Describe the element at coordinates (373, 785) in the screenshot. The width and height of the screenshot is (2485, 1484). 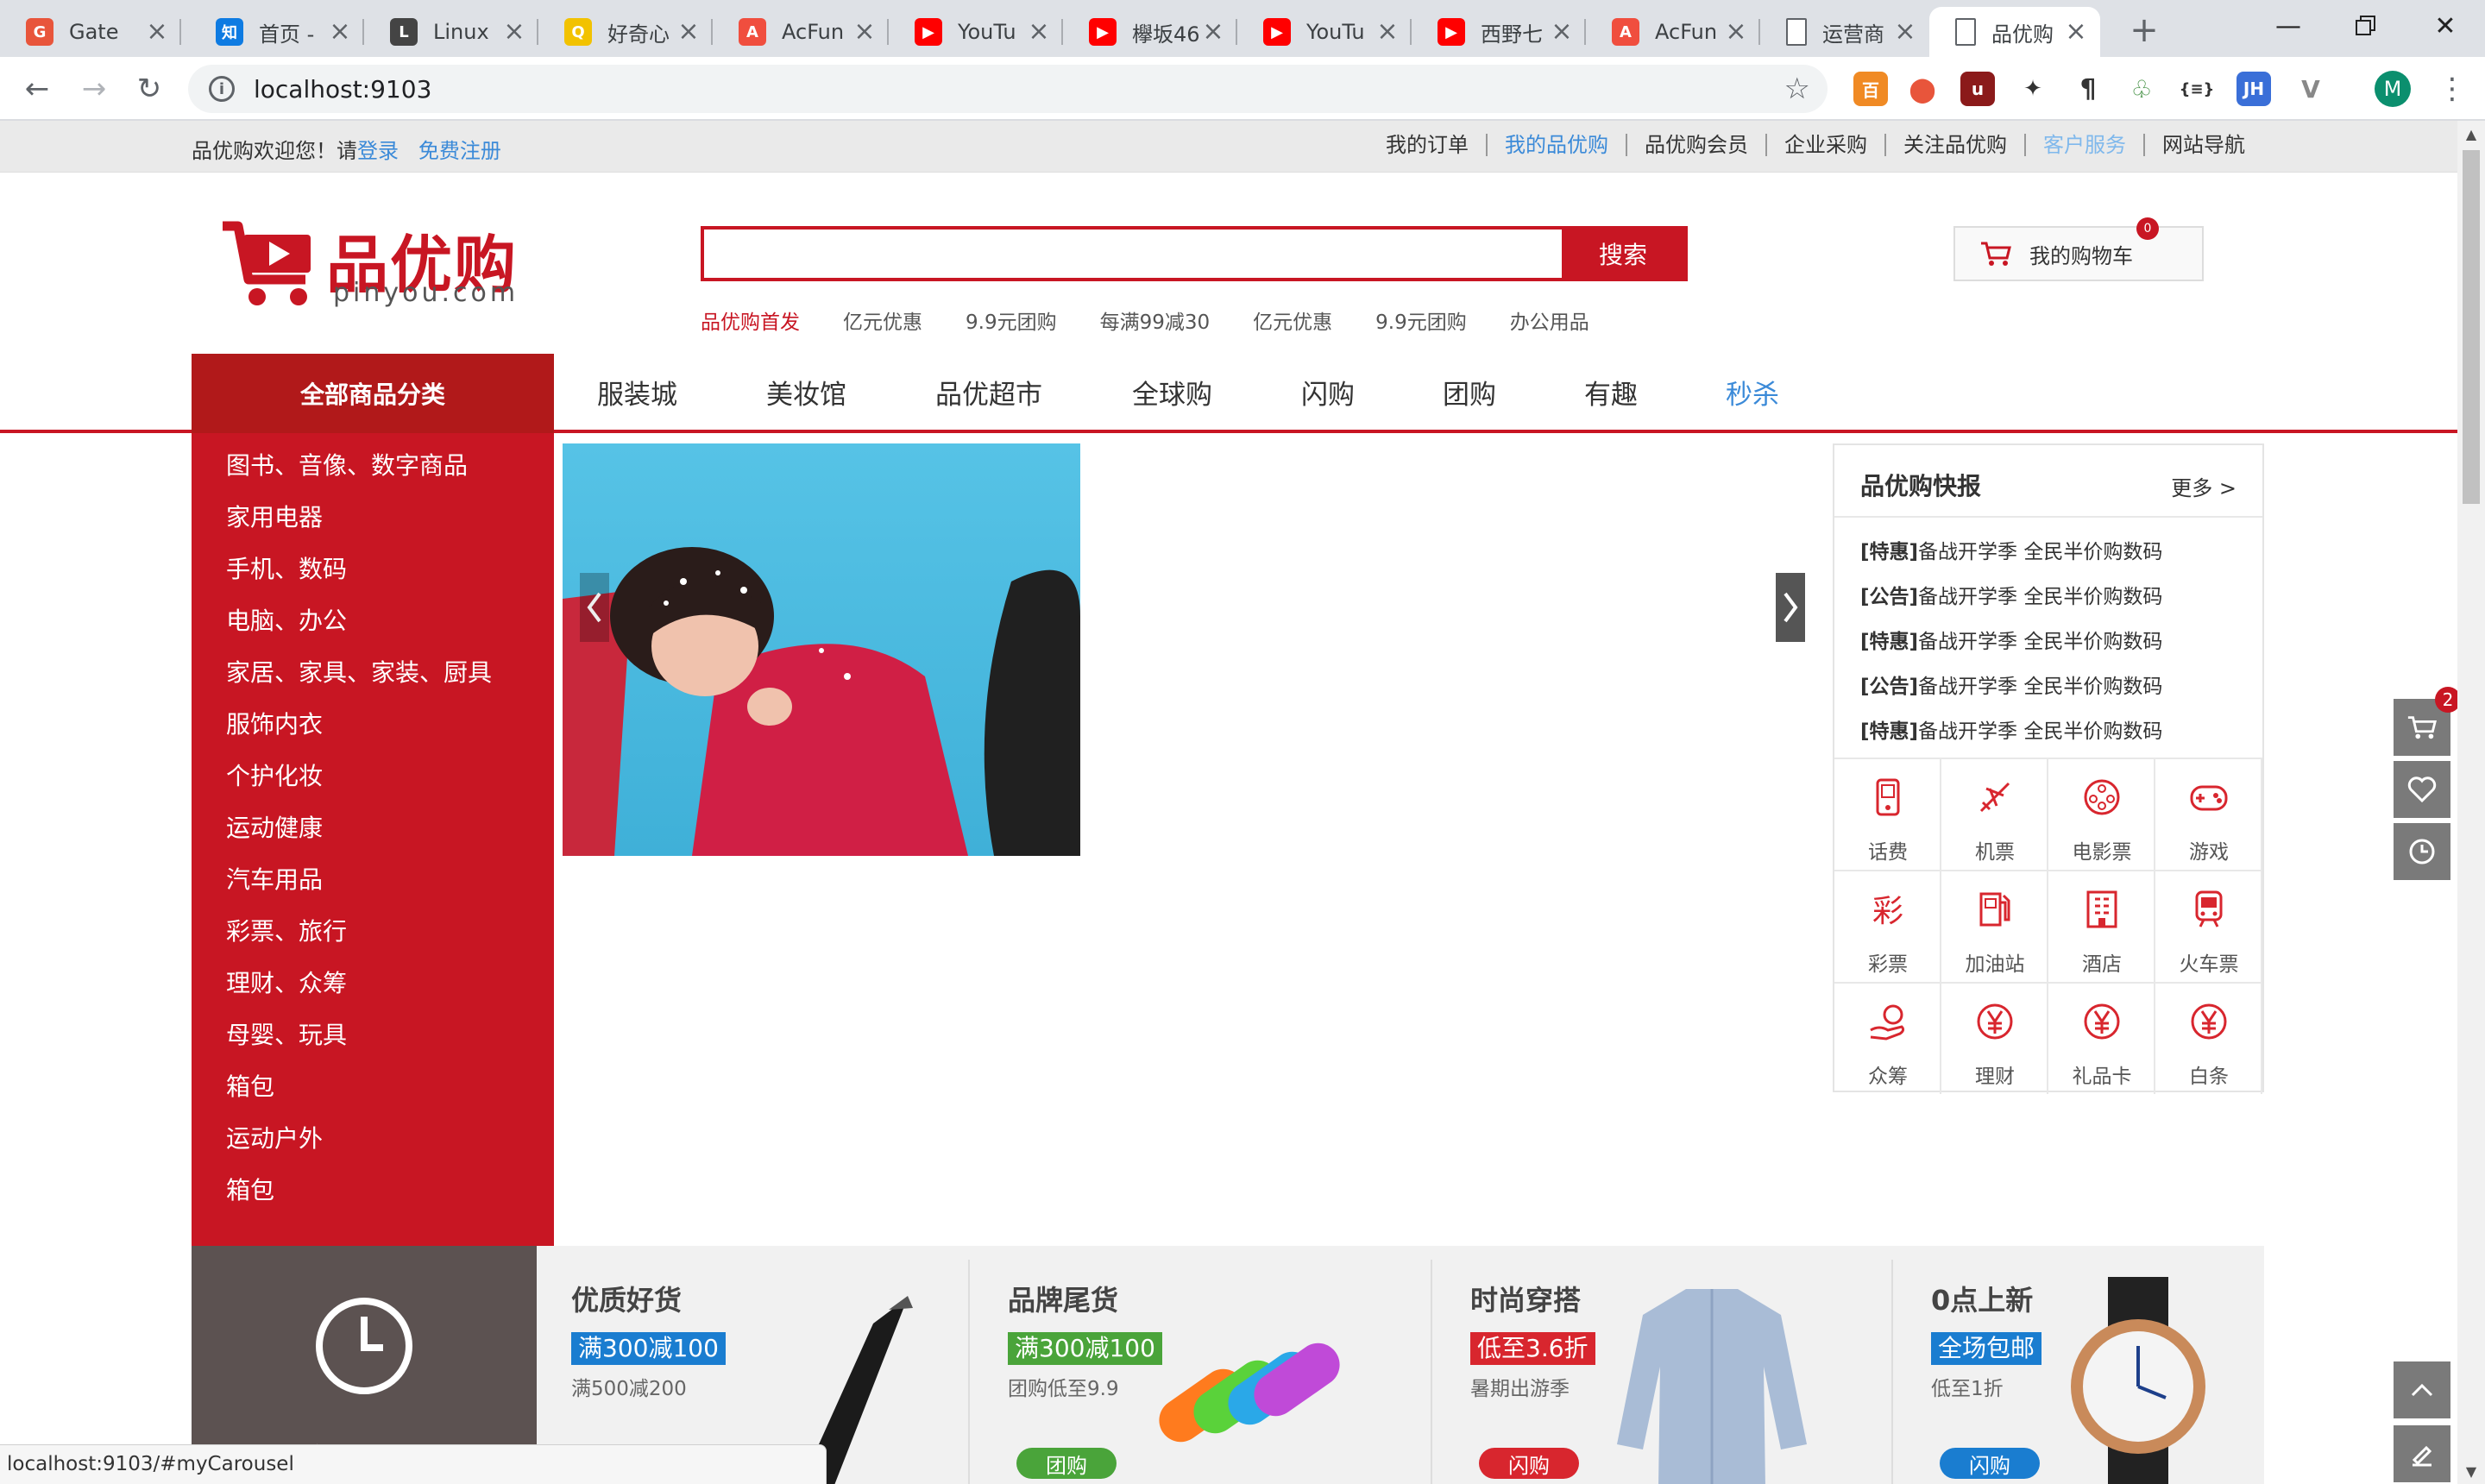
I see `category-item: 个护化妆` at that location.